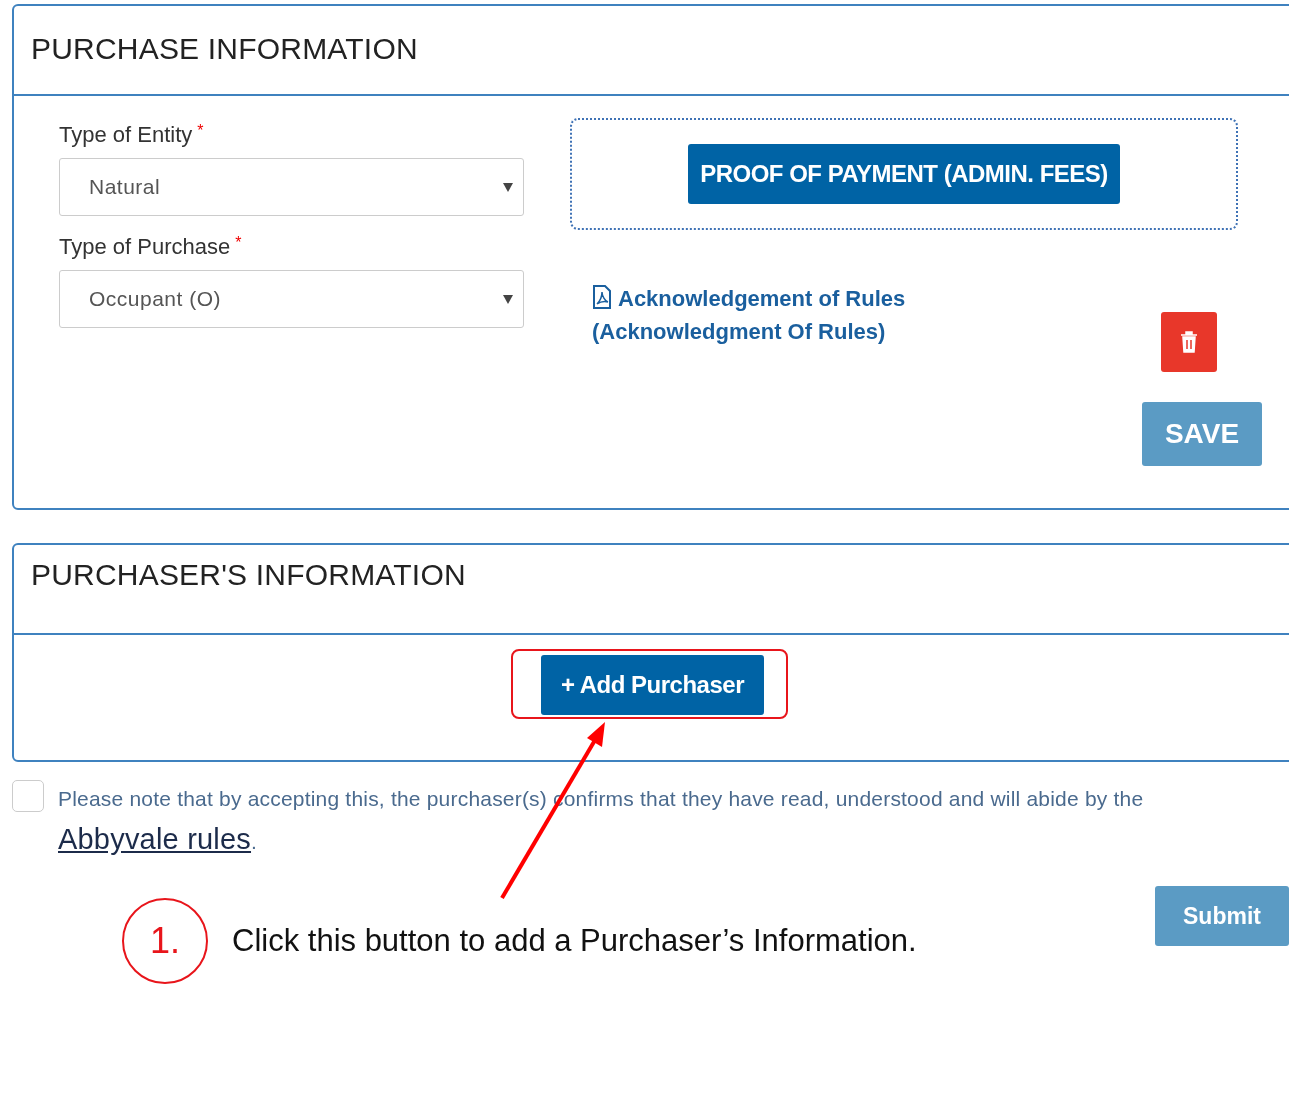  Describe the element at coordinates (652, 685) in the screenshot. I see `add-purchaser-button: + Add Purchaser` at that location.